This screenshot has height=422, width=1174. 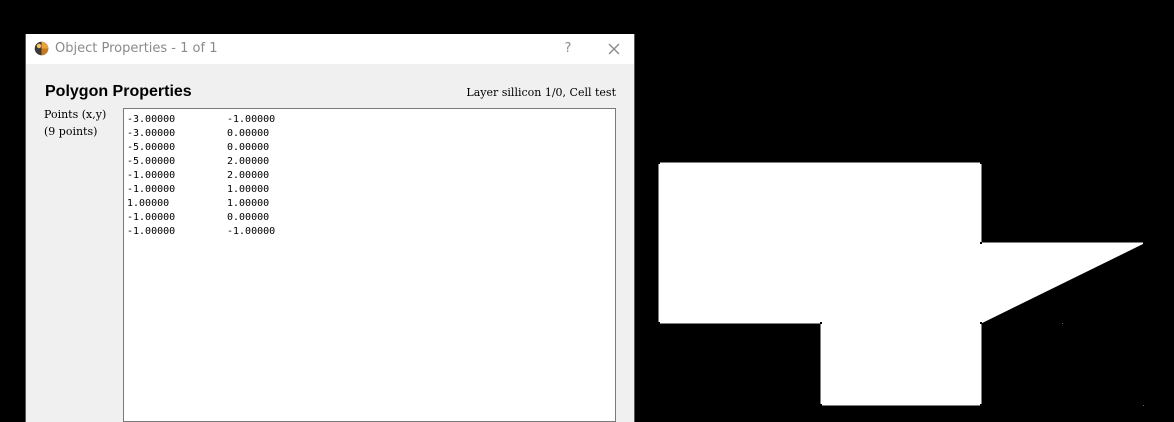 What do you see at coordinates (201, 162) in the screenshot?
I see `point-row: -5.00000 2.00000` at bounding box center [201, 162].